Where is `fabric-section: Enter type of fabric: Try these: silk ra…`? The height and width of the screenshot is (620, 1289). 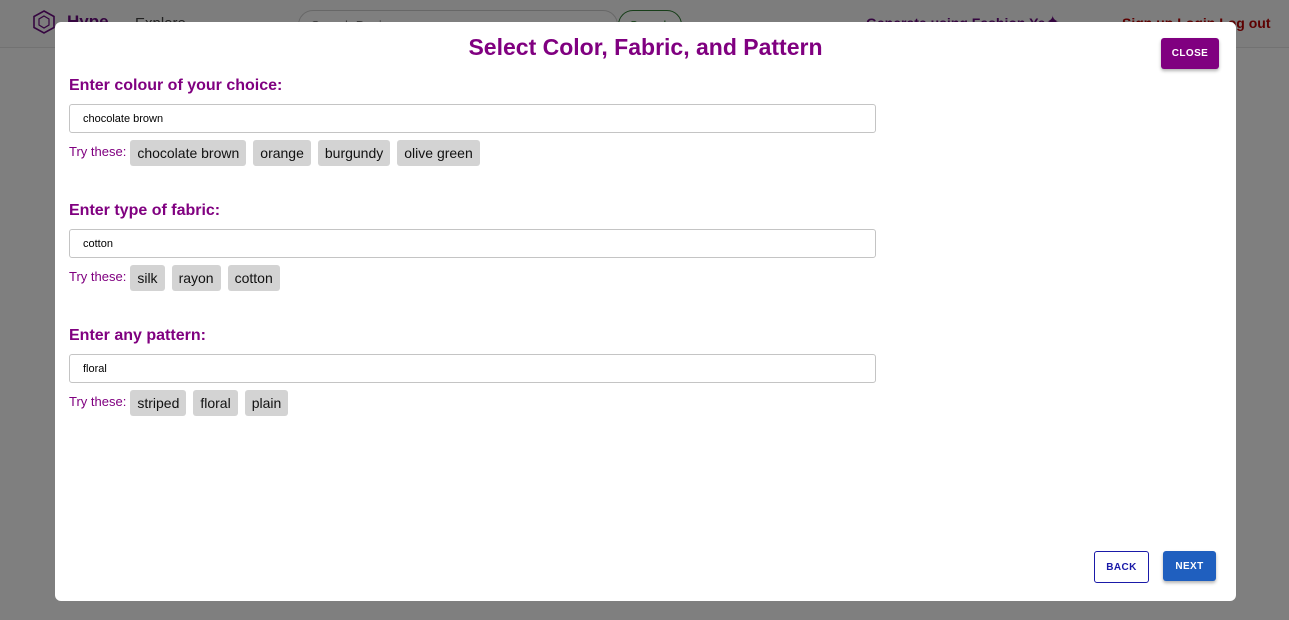
fabric-section: Enter type of fabric: Try these: silk ra… is located at coordinates (473, 246).